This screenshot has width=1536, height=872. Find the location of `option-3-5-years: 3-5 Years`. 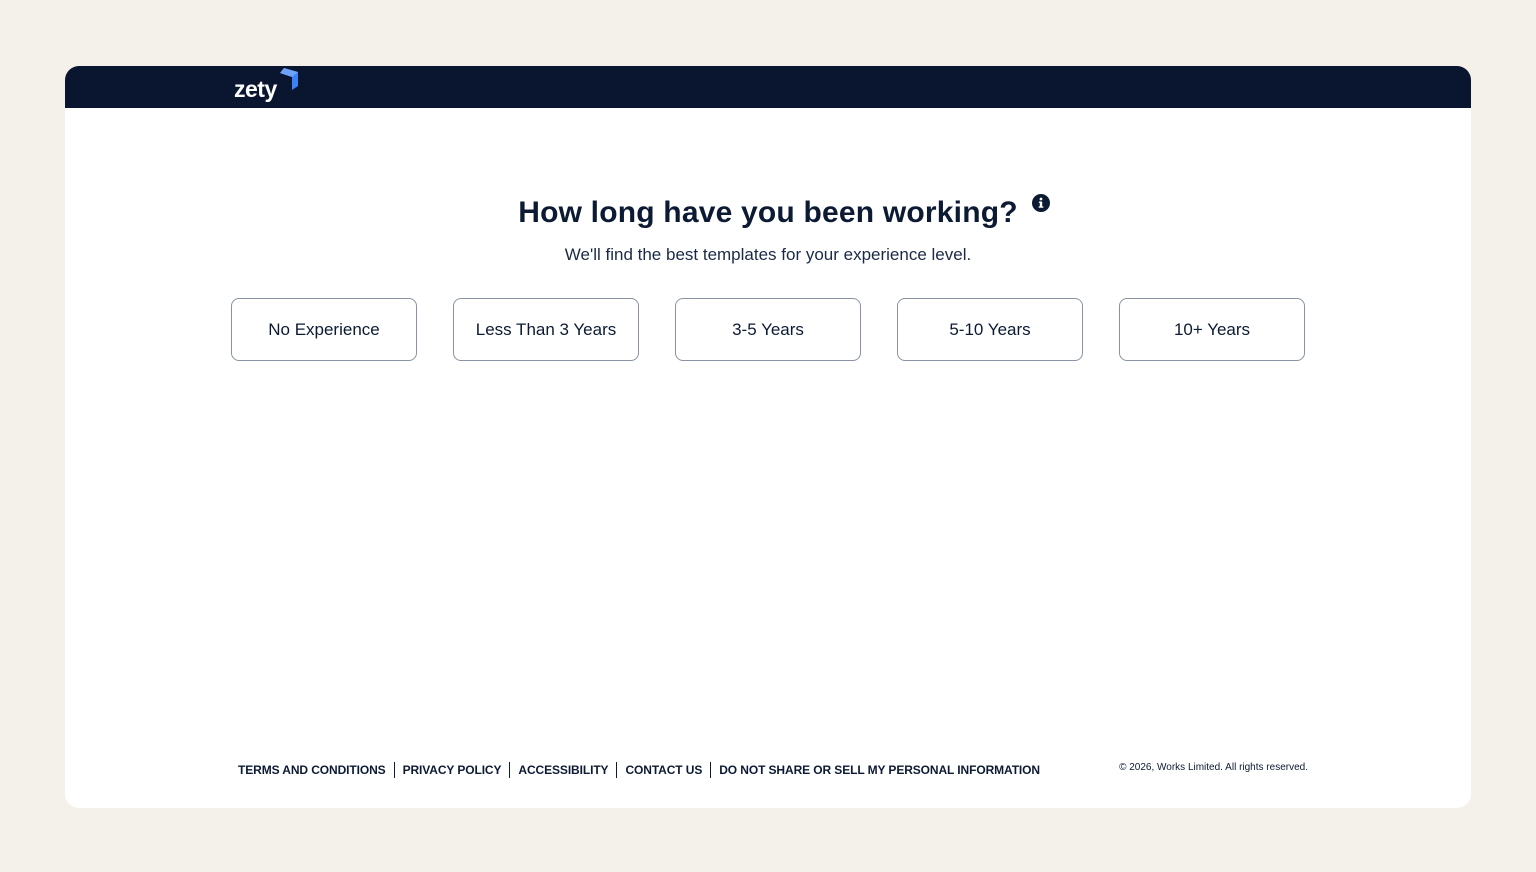

option-3-5-years: 3-5 Years is located at coordinates (768, 329).